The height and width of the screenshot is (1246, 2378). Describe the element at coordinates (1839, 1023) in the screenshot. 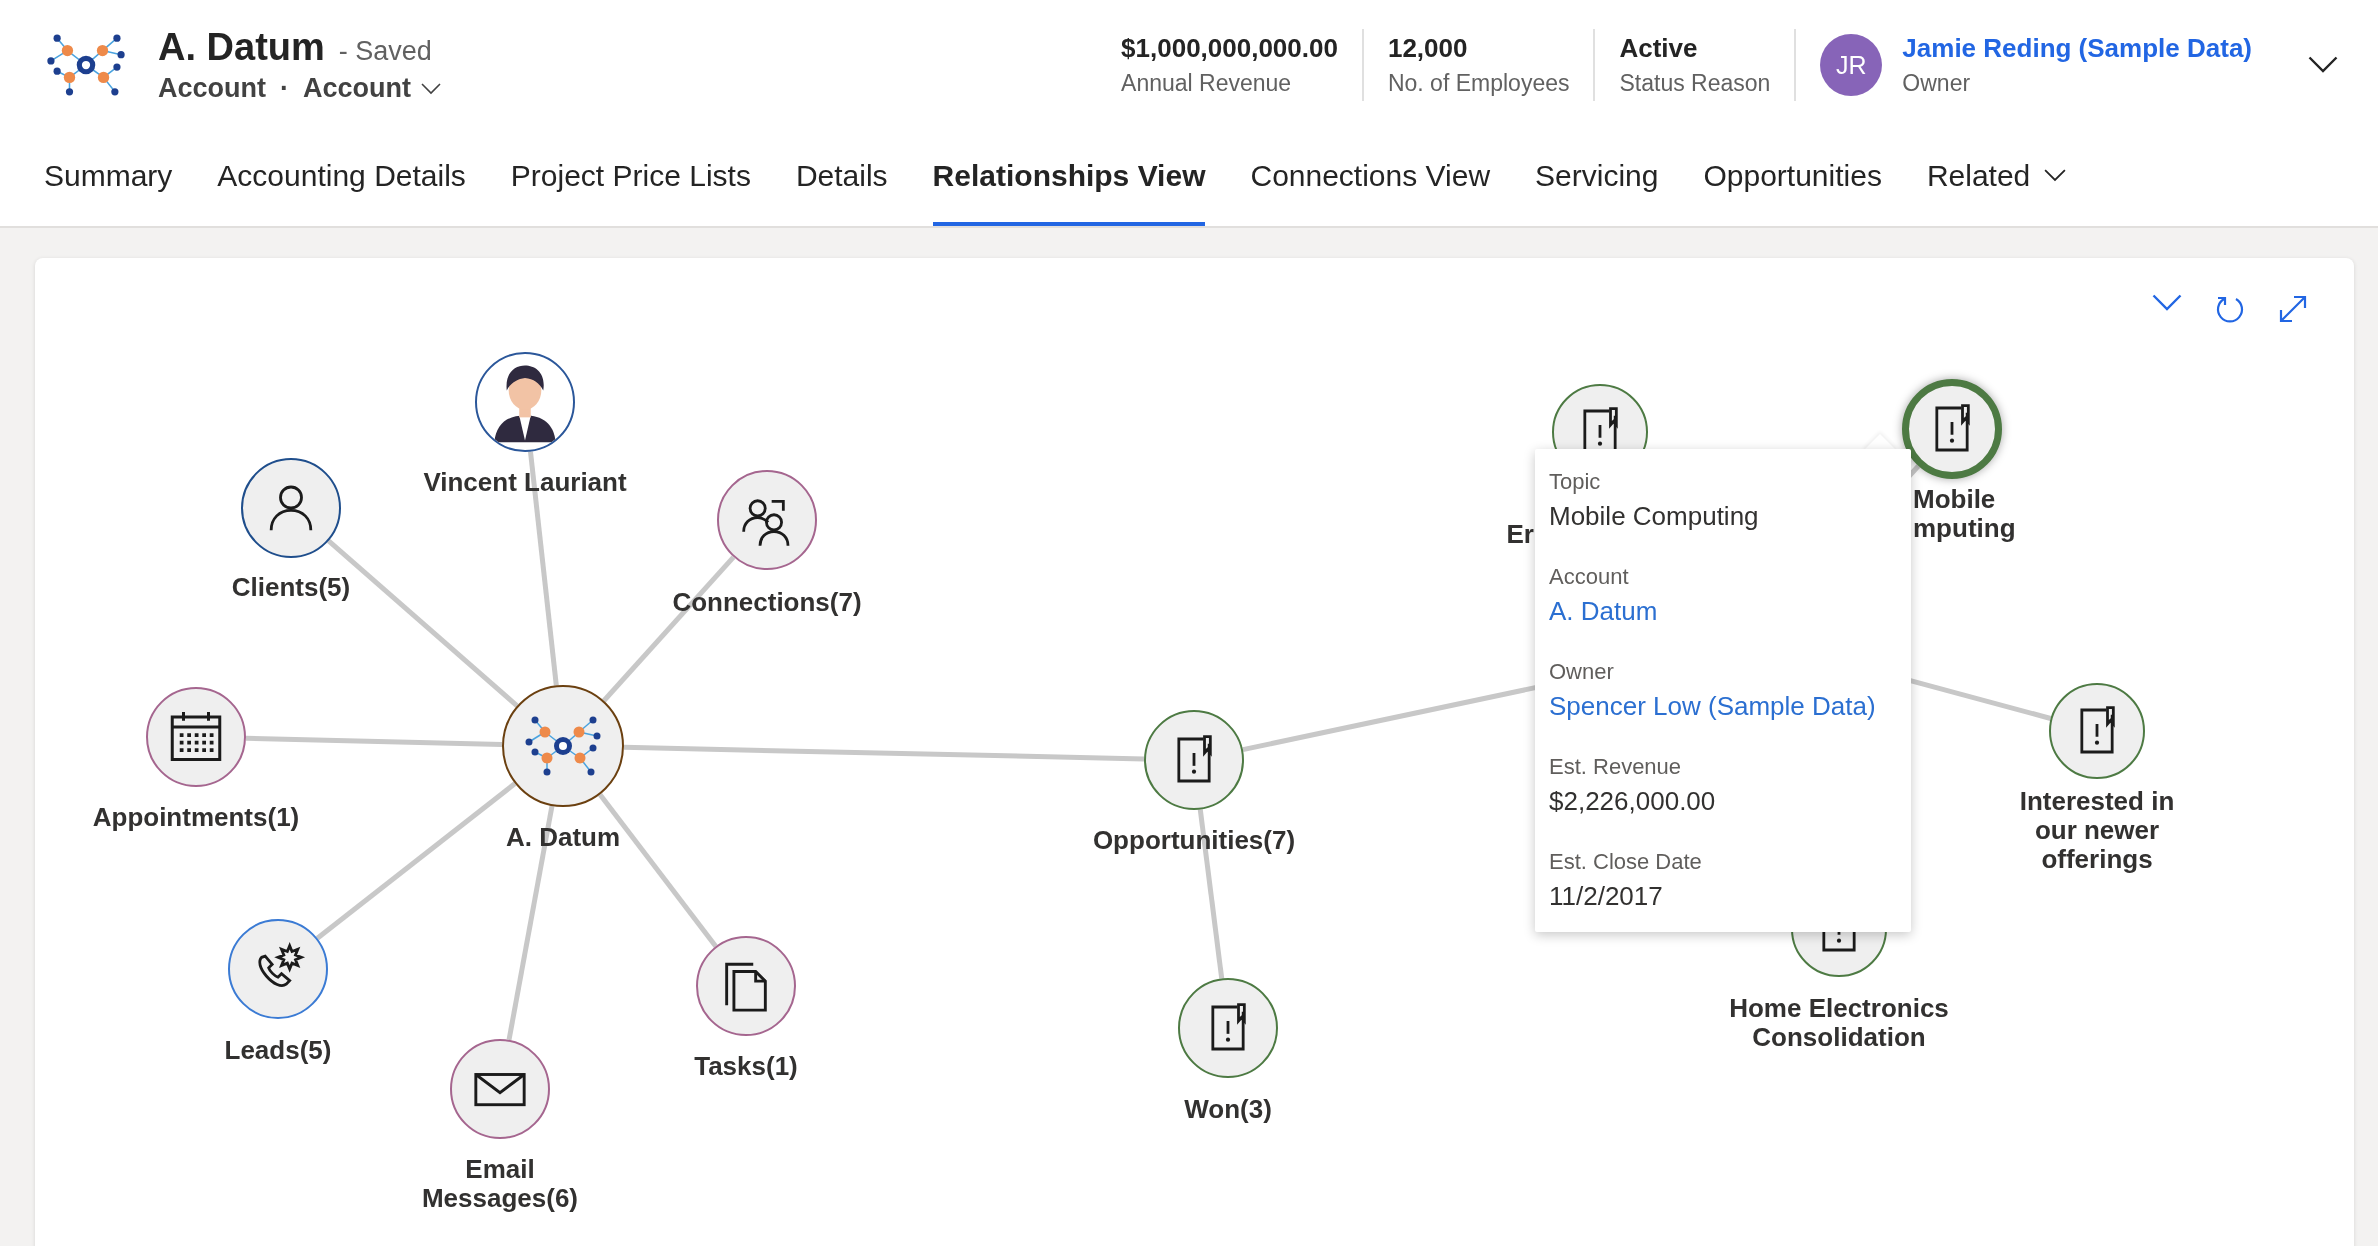

I see `node-label: Home Electronics Consolidation` at that location.